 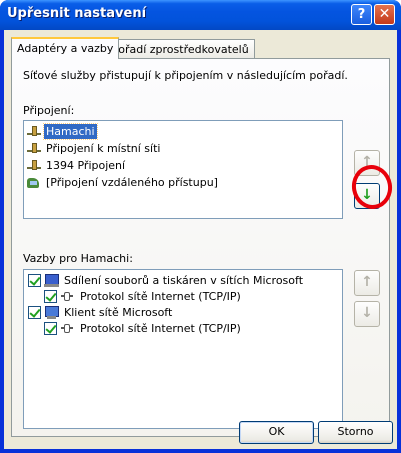 What do you see at coordinates (180, 48) in the screenshot?
I see `tab-provider-order: Pořadí zprostředkovatelů` at bounding box center [180, 48].